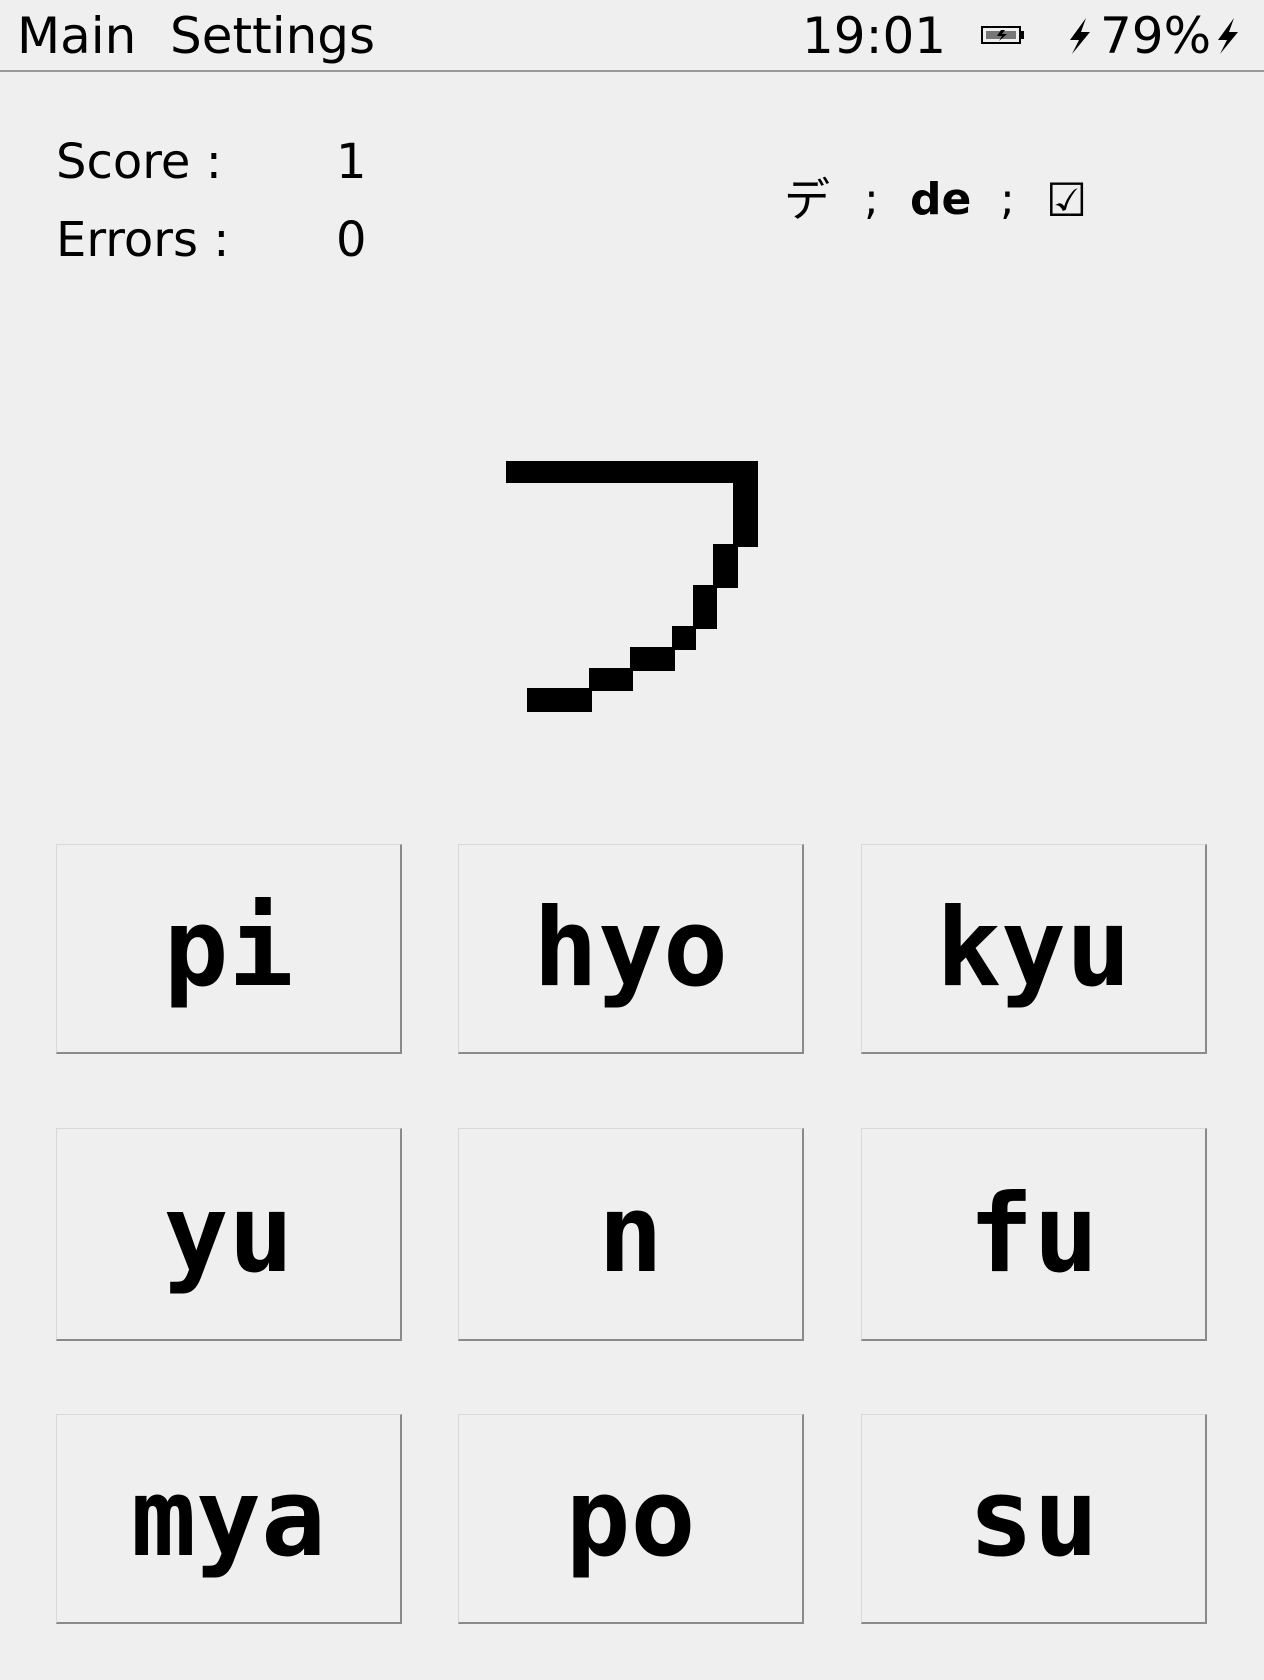 The height and width of the screenshot is (1680, 1264). I want to click on answer-button-su: su, so click(1034, 1519).